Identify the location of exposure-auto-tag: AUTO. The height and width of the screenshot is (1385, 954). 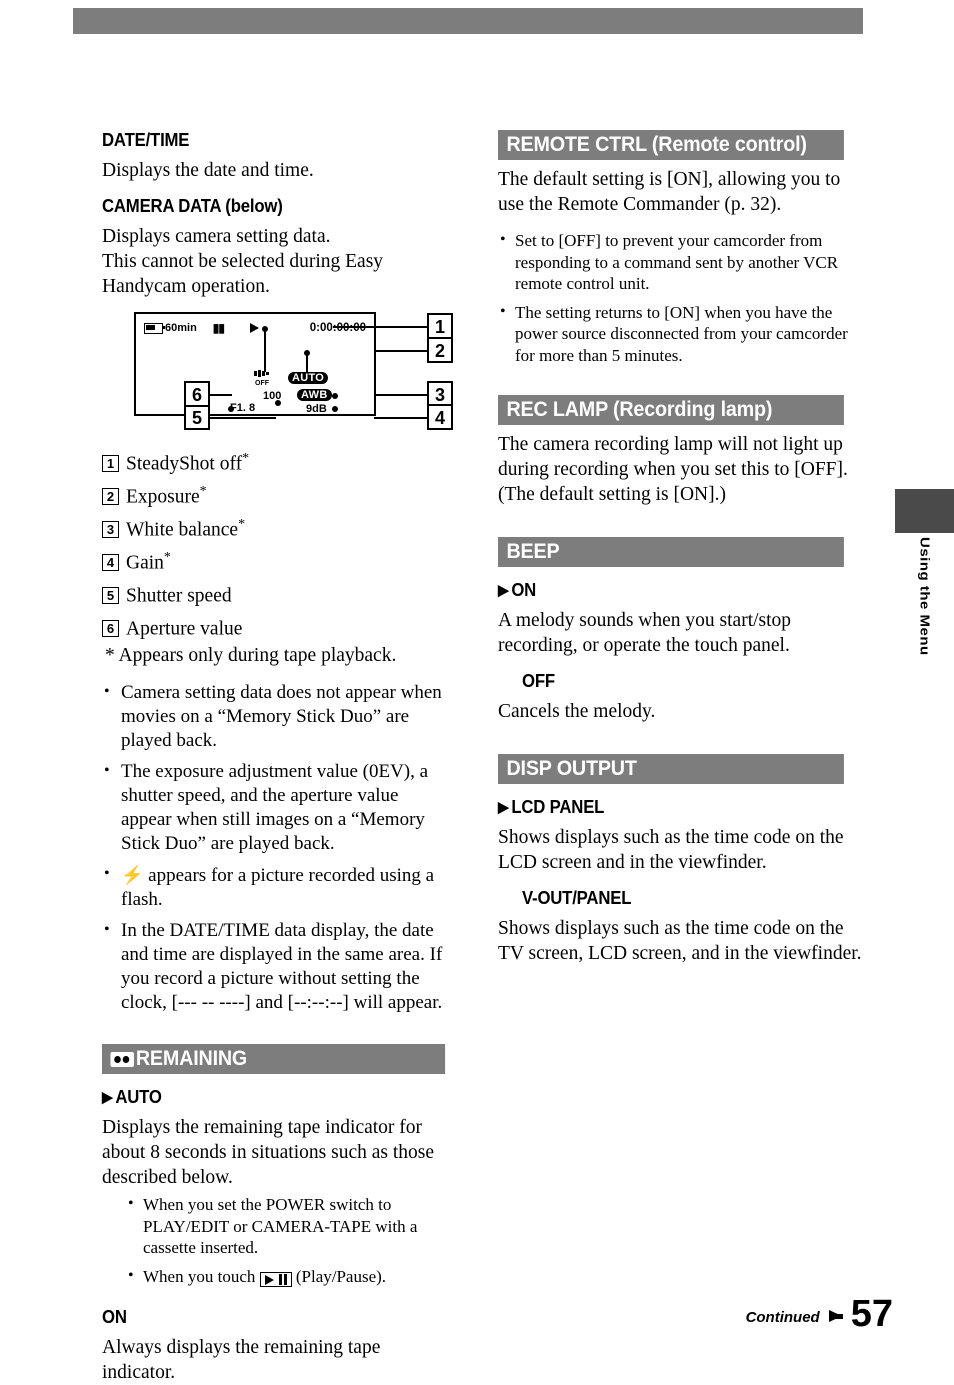
(308, 378).